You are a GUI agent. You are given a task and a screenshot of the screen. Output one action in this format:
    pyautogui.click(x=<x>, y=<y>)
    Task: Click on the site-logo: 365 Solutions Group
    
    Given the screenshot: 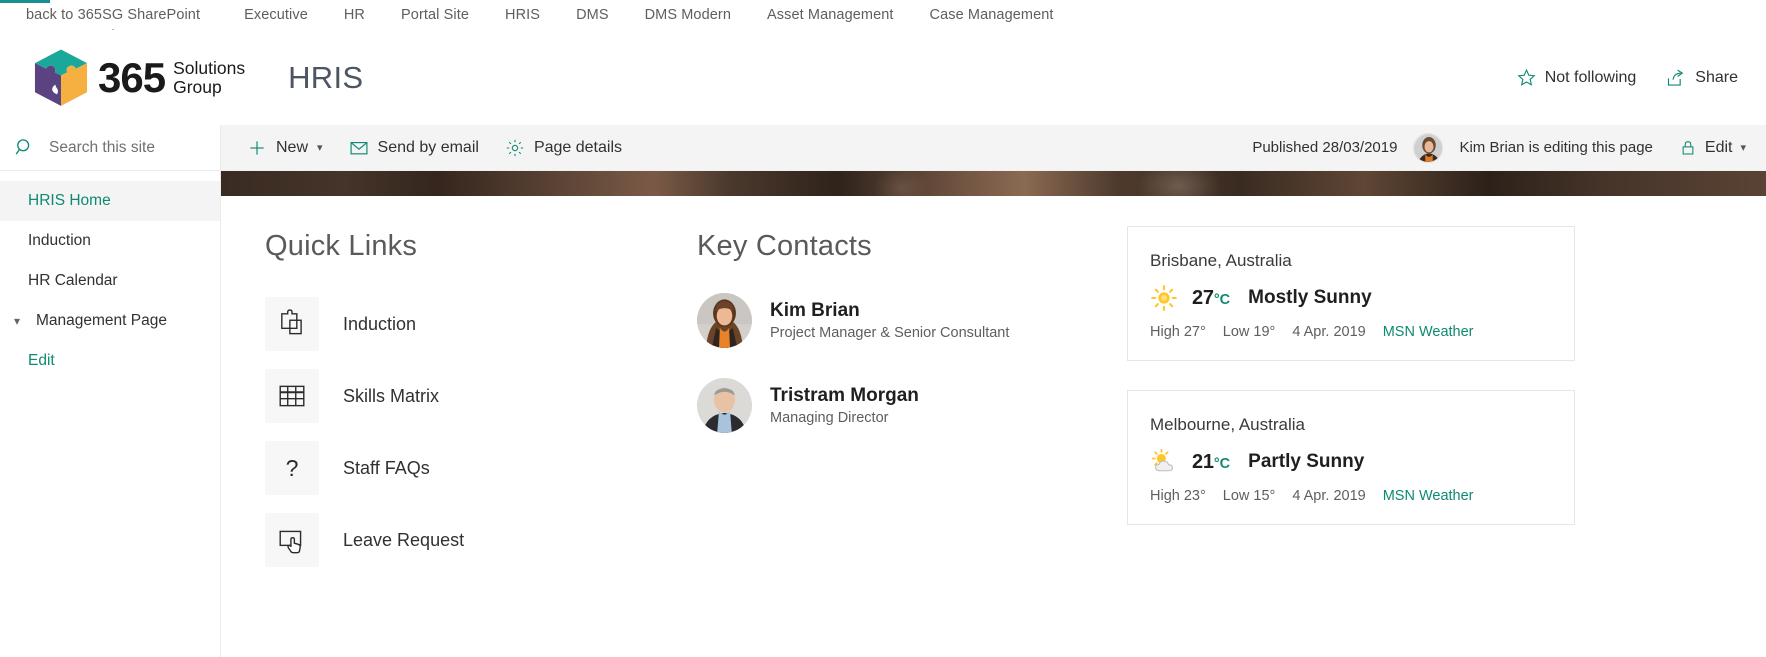 What is the action you would take?
    pyautogui.click(x=137, y=78)
    